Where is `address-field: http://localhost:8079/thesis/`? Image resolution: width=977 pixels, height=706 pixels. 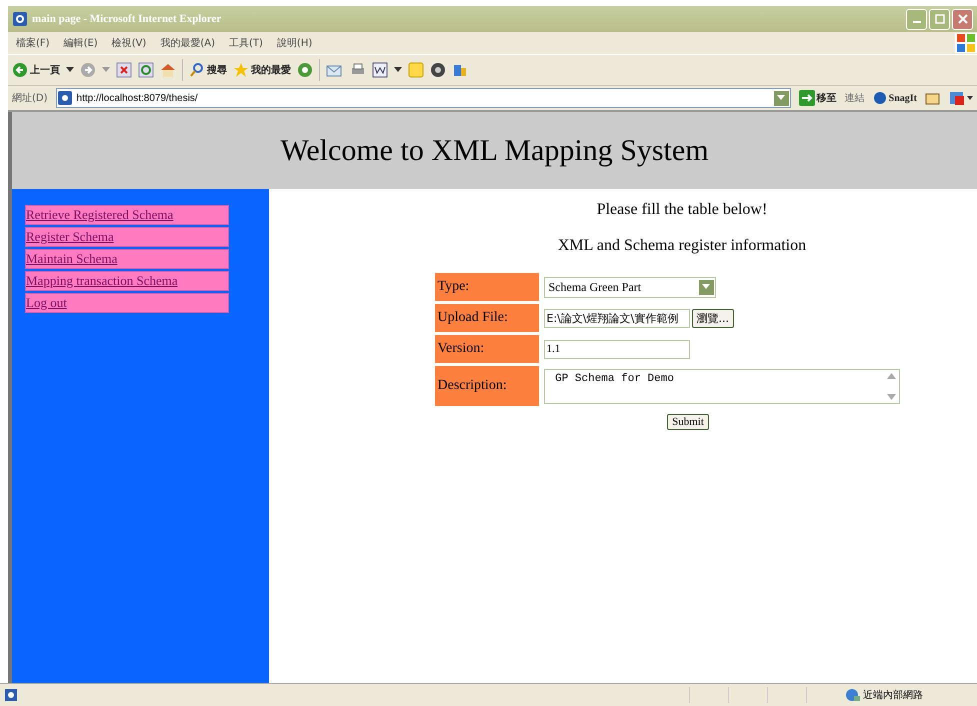 address-field: http://localhost:8079/thesis/ is located at coordinates (423, 98).